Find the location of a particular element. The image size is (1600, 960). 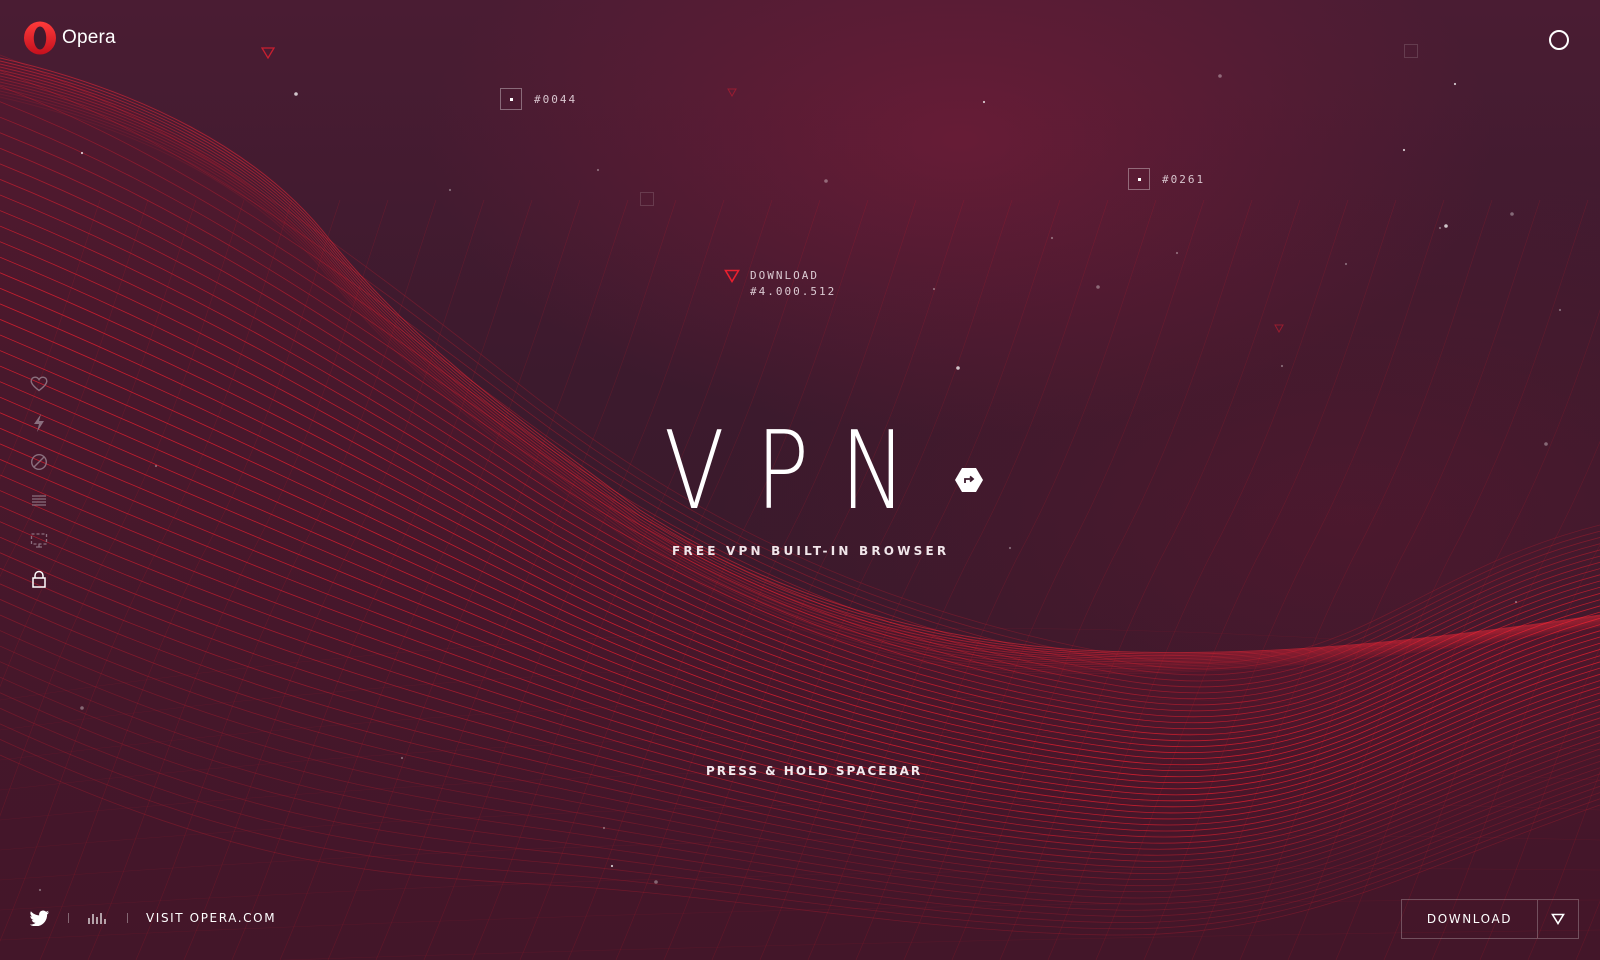

location-marker: #0044 is located at coordinates (538, 99).